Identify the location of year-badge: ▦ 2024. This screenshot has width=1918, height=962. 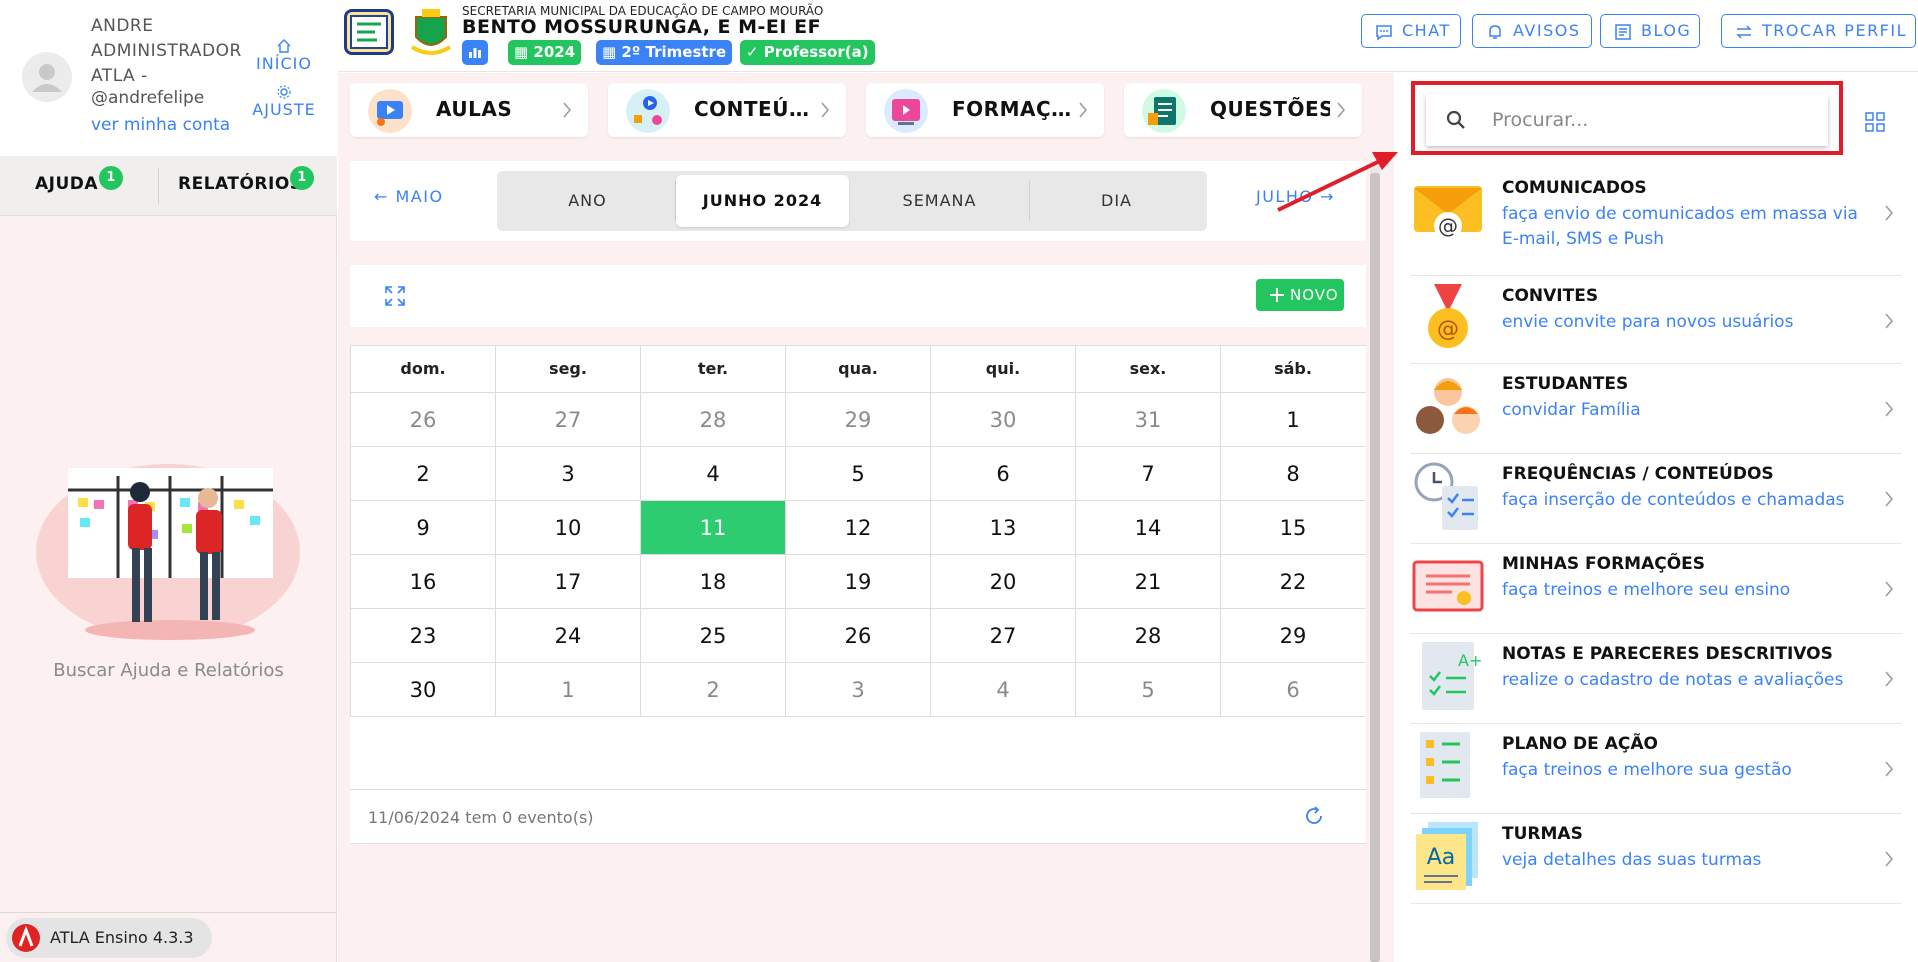
(545, 52).